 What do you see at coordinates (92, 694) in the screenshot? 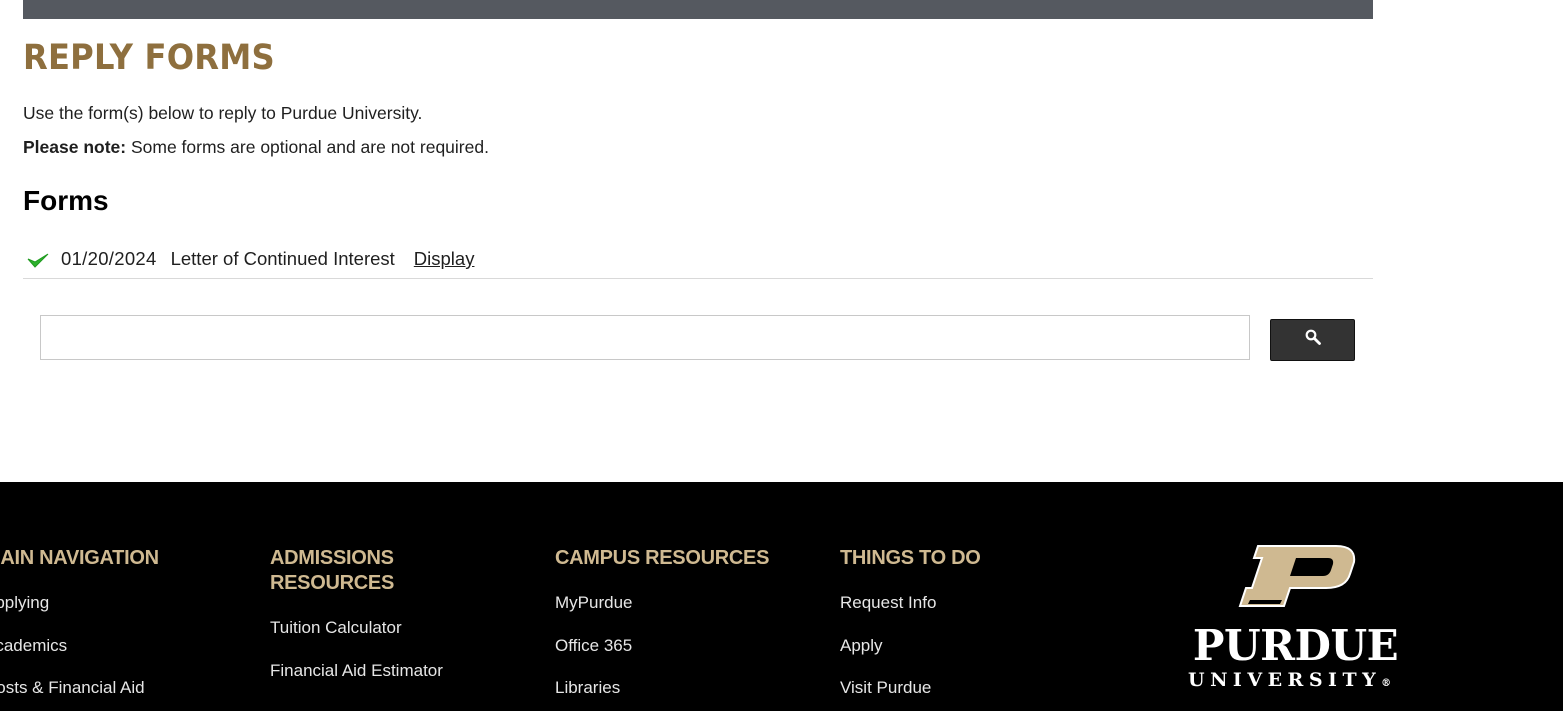
I see `footer-link-costs-financial-aid: Costs & Financial Aid` at bounding box center [92, 694].